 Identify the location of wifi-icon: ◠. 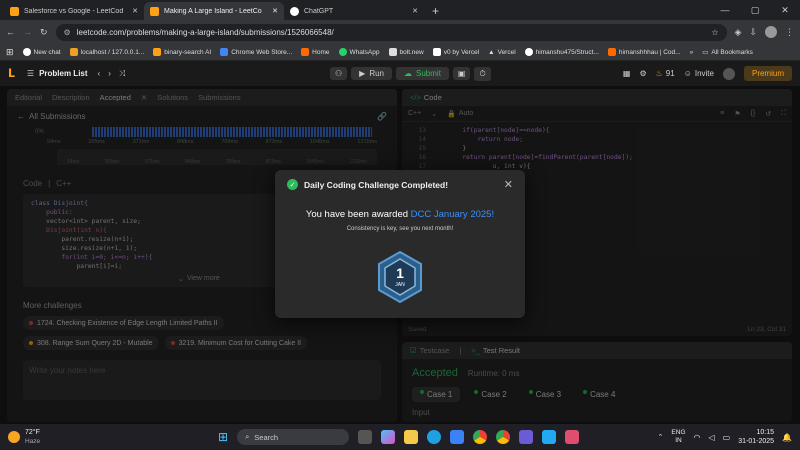
(697, 437).